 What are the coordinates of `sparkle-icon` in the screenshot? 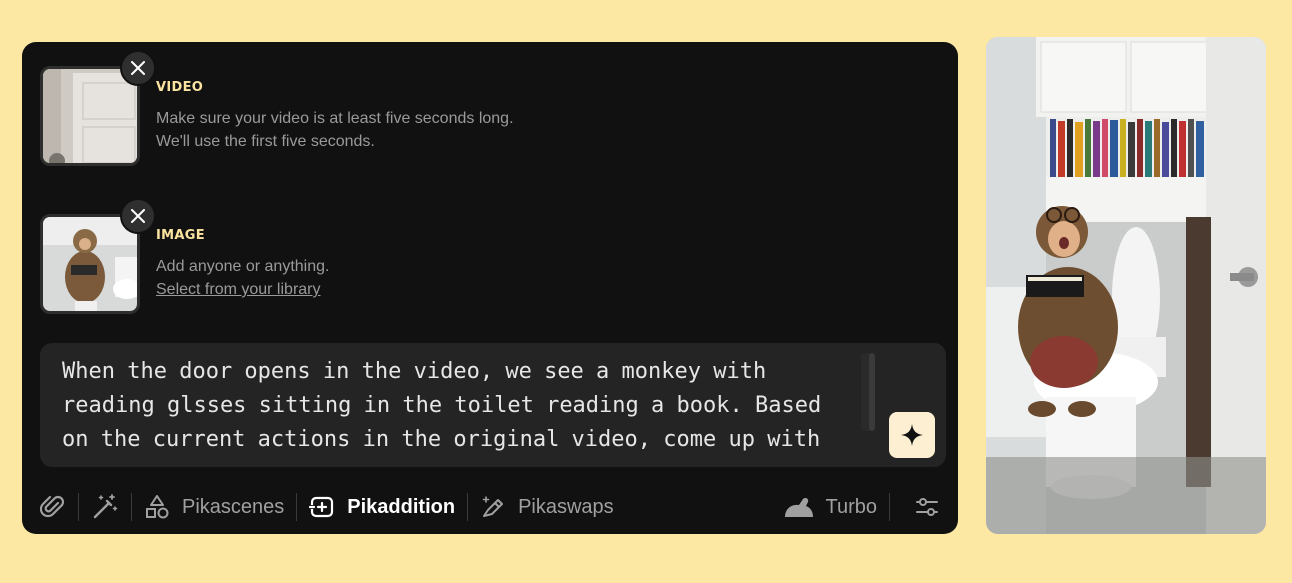 It's located at (912, 435).